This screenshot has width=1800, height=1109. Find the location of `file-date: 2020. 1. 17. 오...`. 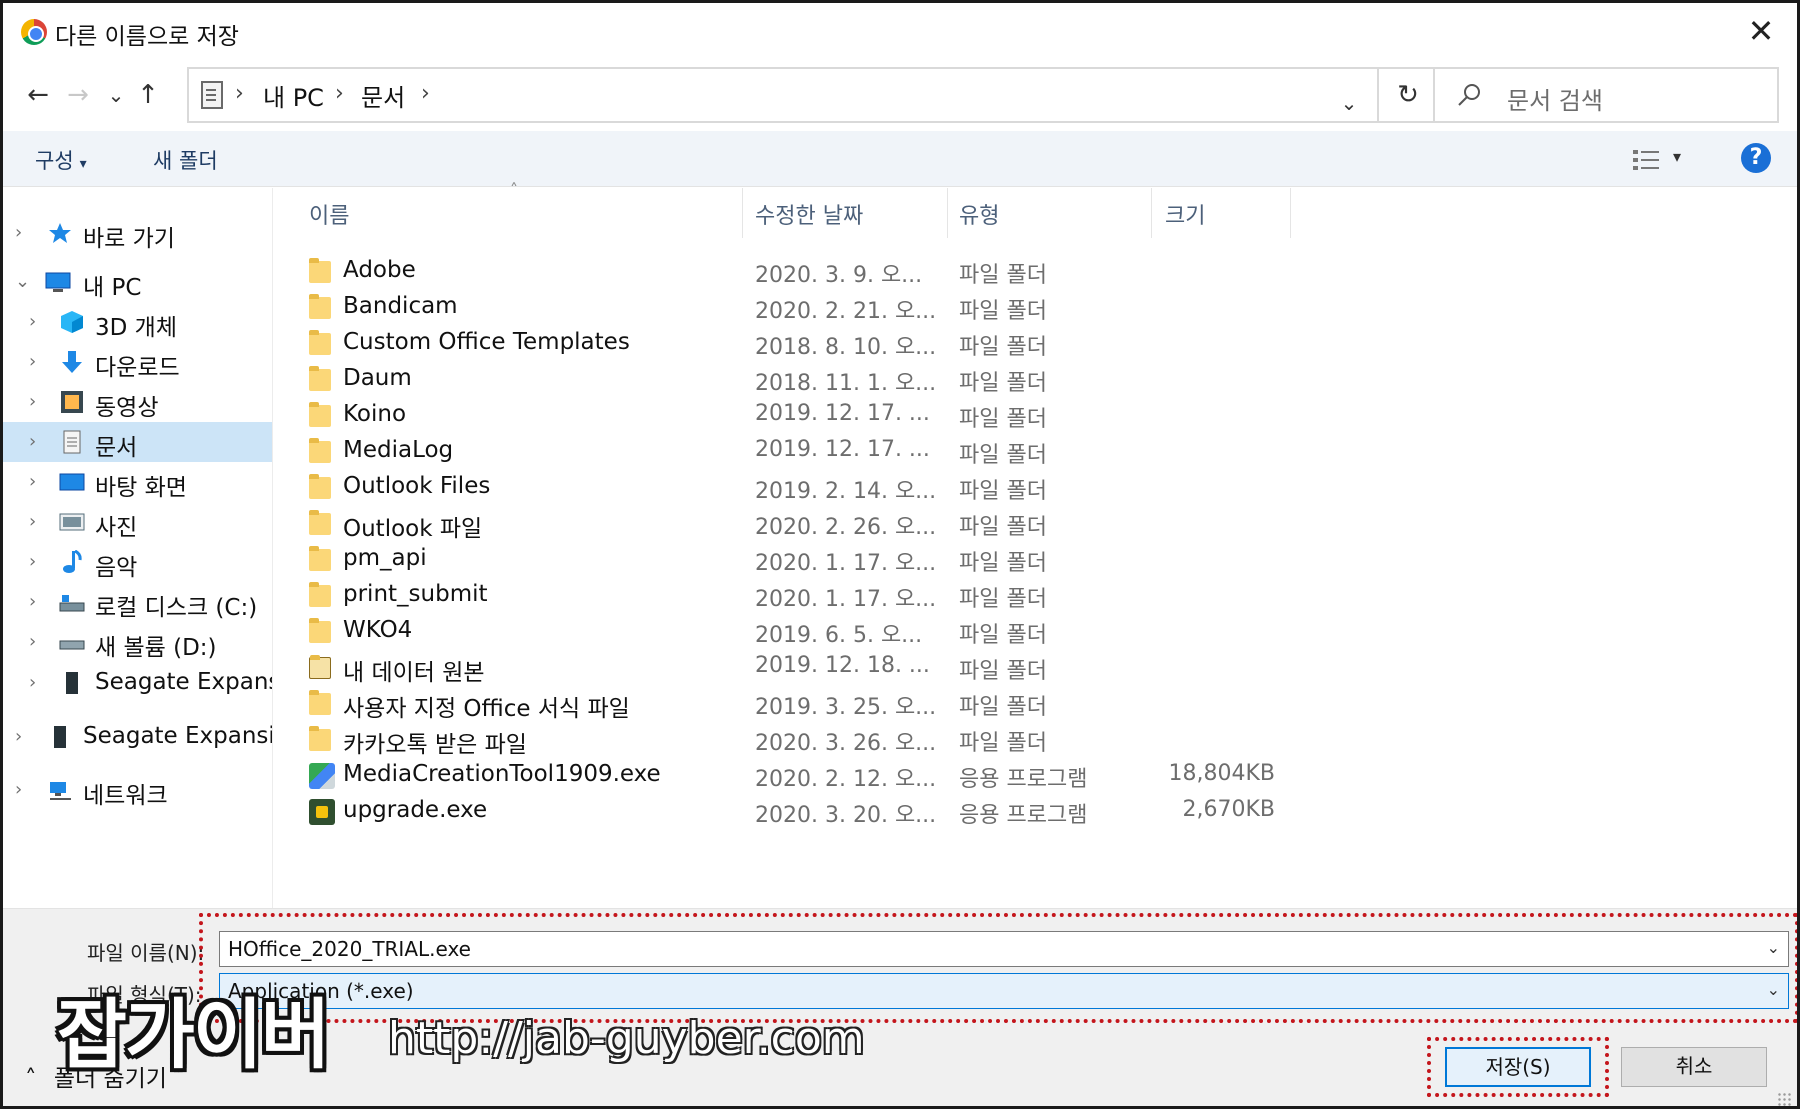

file-date: 2020. 1. 17. 오... is located at coordinates (846, 563).